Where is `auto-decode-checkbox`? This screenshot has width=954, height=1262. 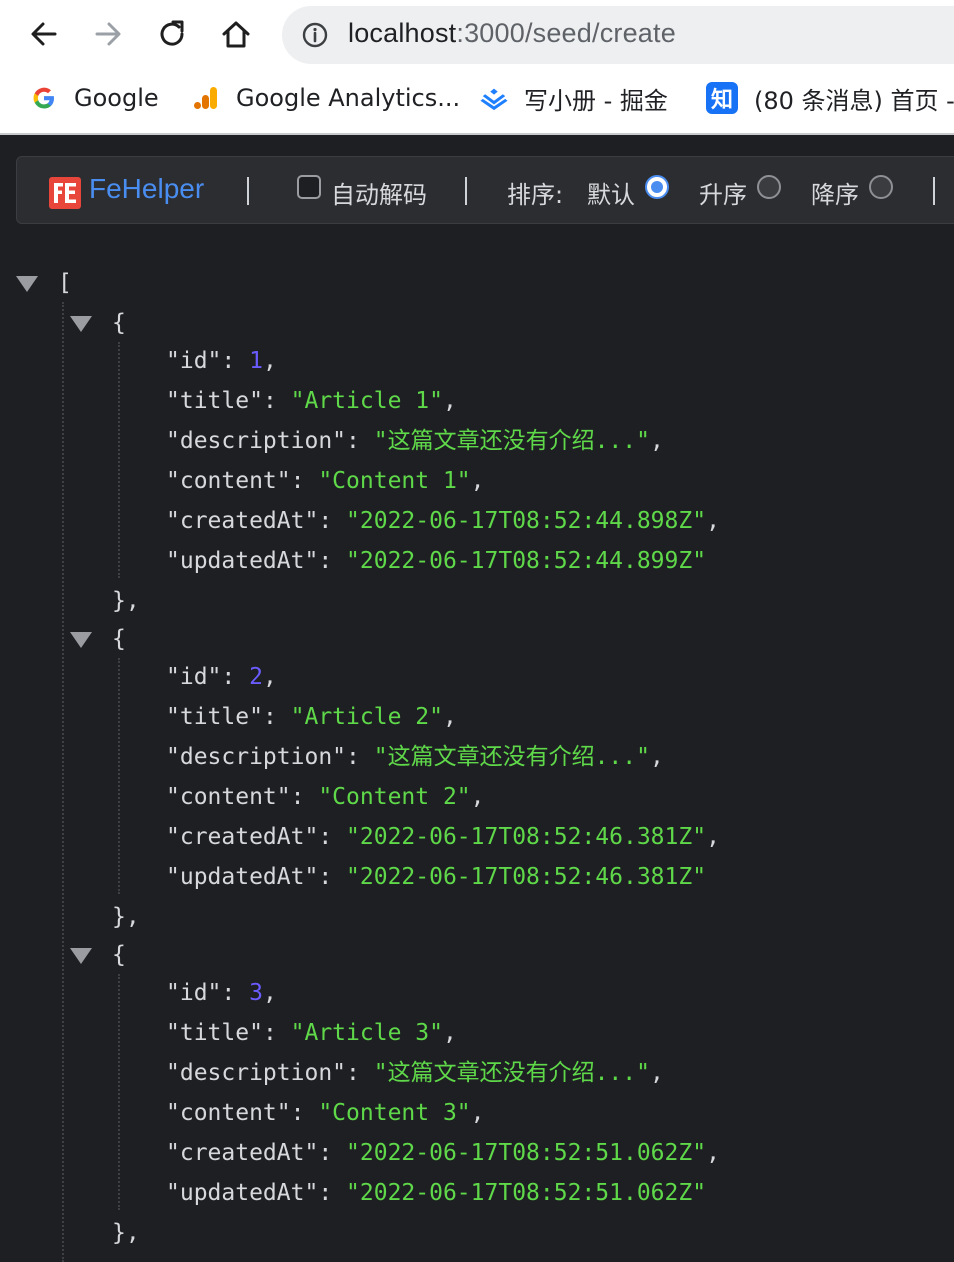 auto-decode-checkbox is located at coordinates (309, 187).